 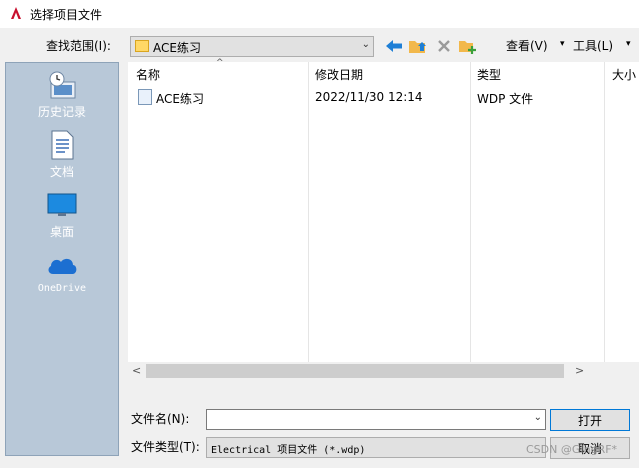 What do you see at coordinates (16, 13) in the screenshot?
I see `autocad-logo-icon` at bounding box center [16, 13].